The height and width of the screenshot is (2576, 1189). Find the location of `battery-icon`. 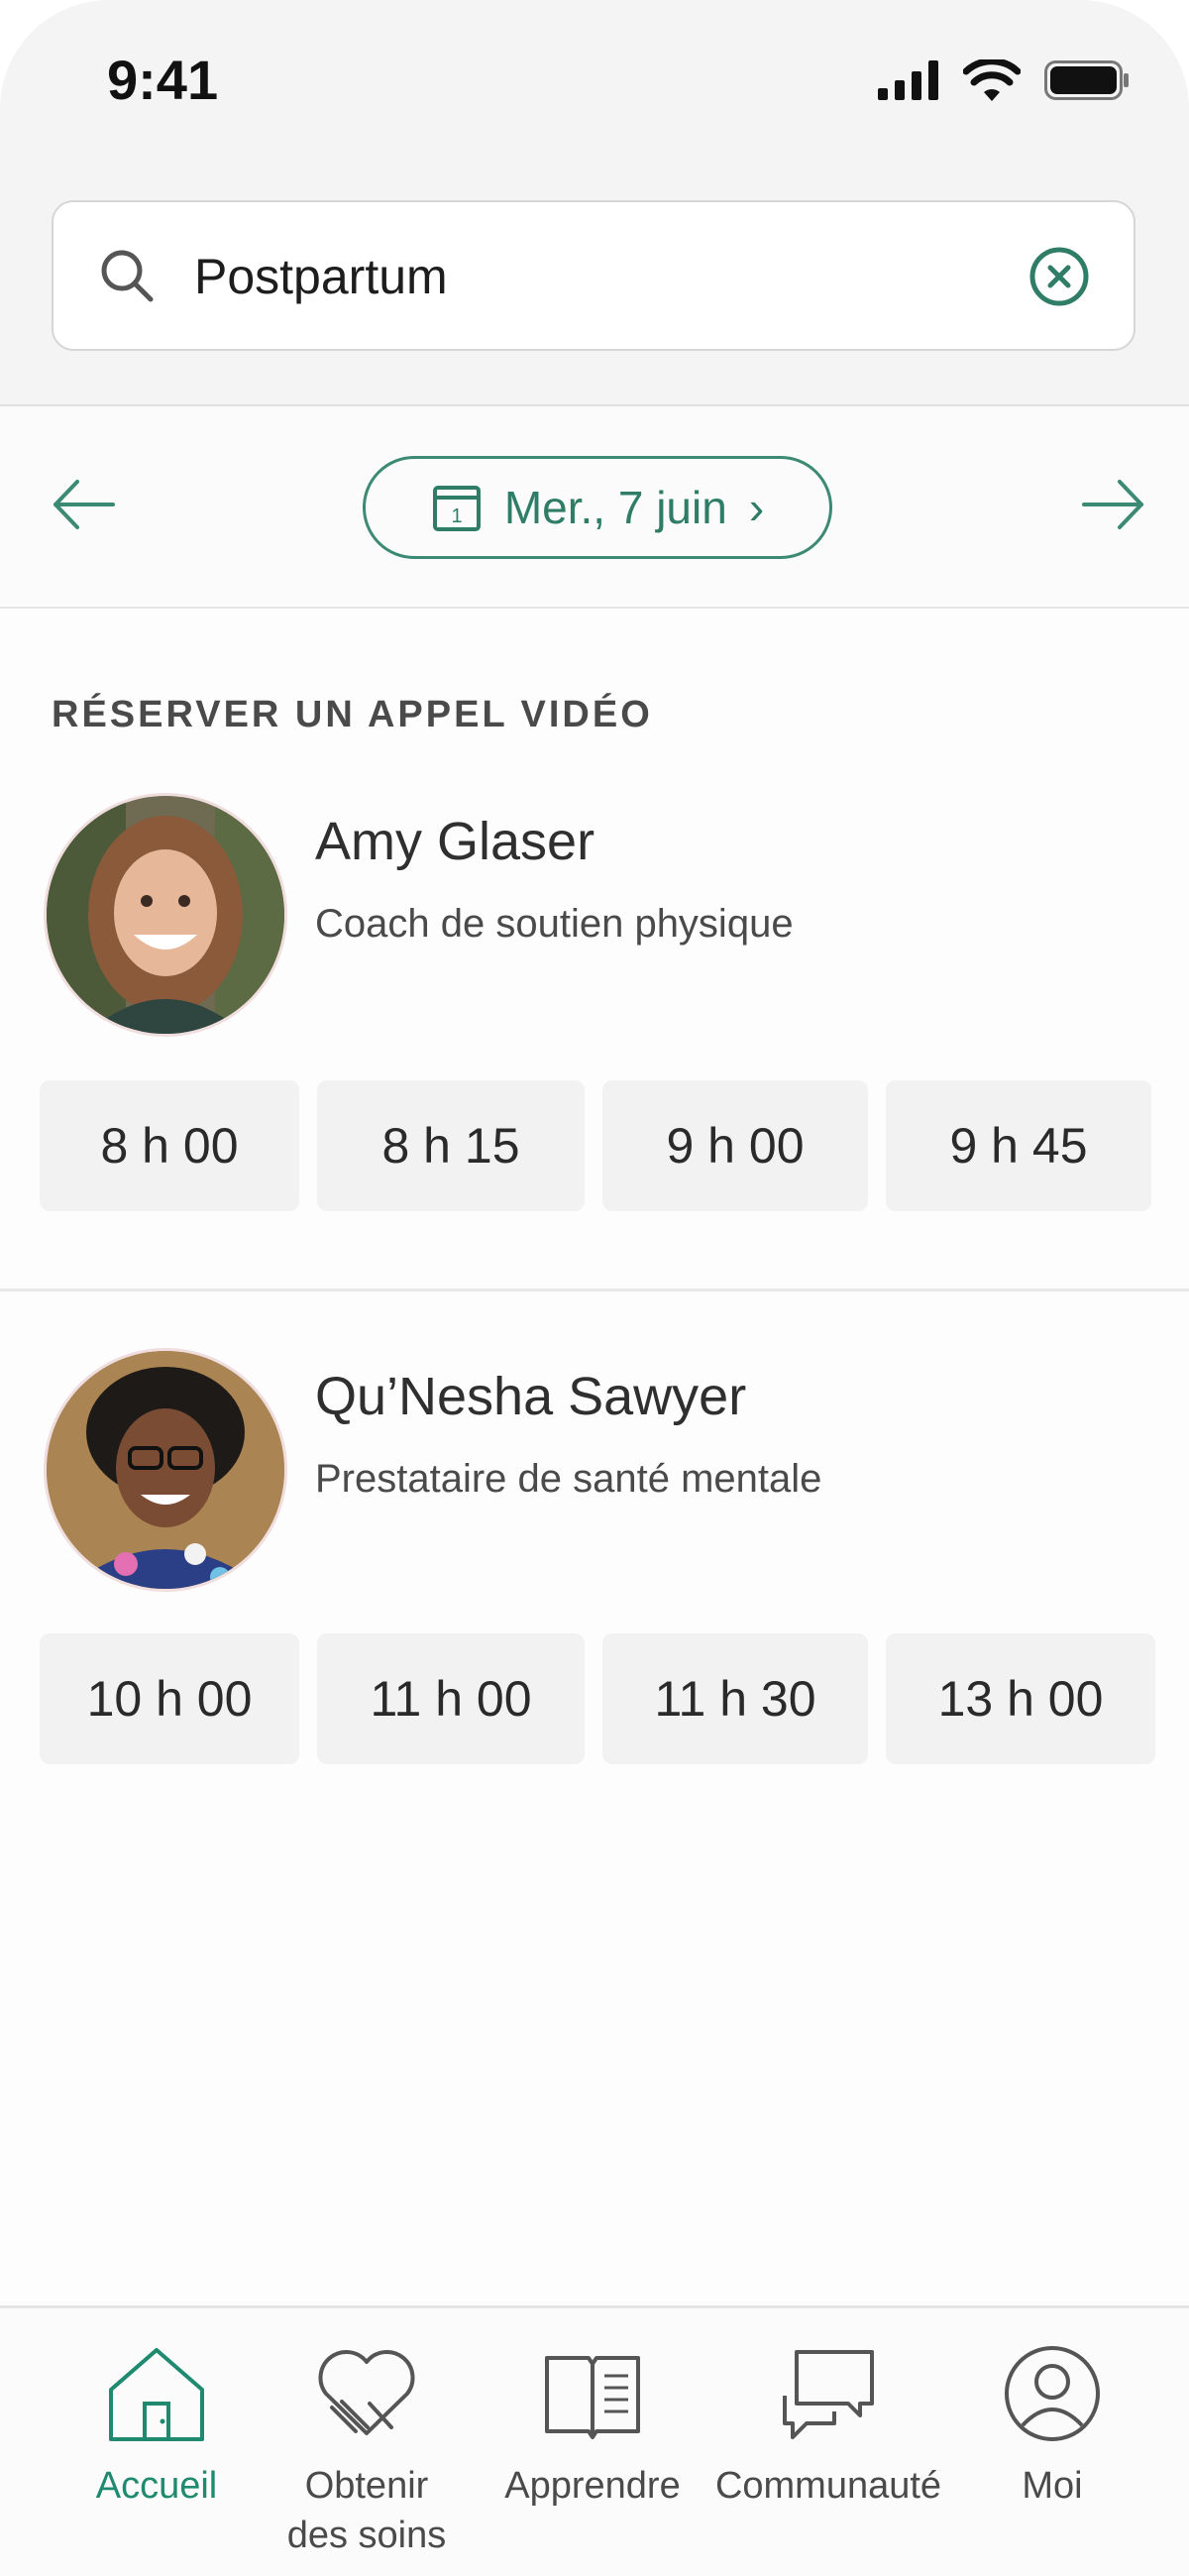

battery-icon is located at coordinates (1087, 80).